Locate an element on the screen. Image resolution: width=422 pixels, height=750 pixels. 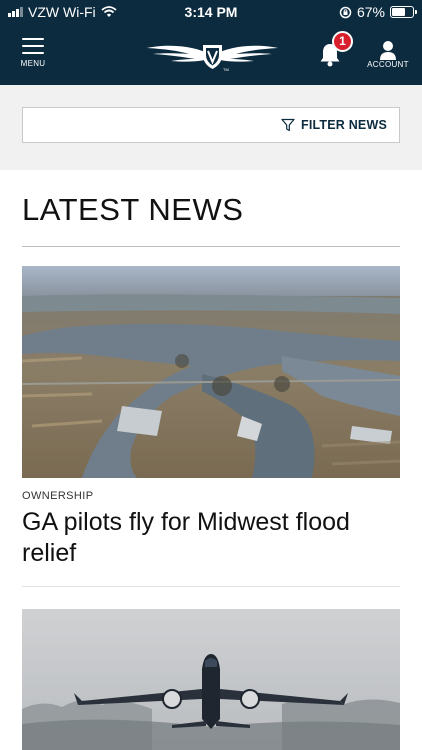
account-button: ACCOUNT is located at coordinates (388, 54).